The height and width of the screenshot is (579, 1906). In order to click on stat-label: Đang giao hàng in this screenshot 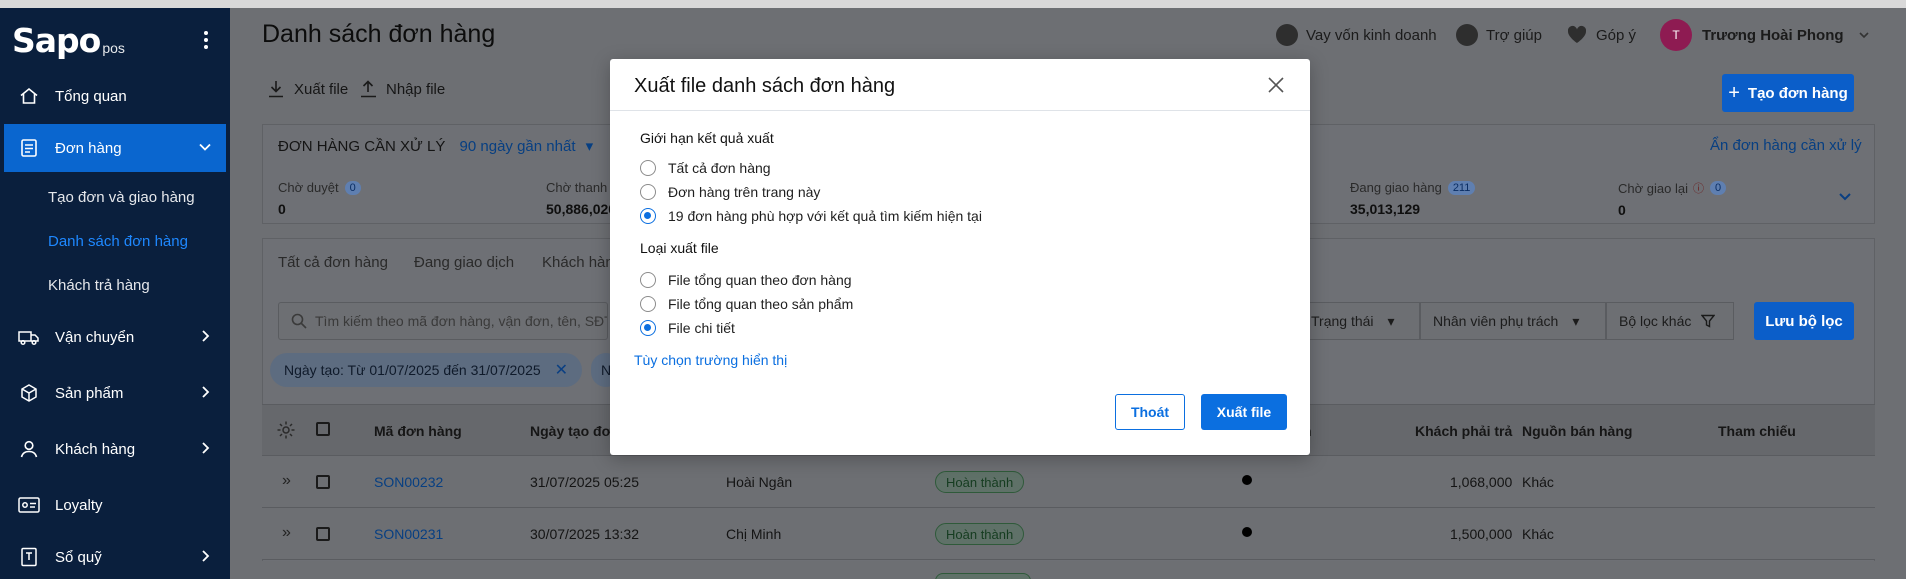, I will do `click(1396, 187)`.